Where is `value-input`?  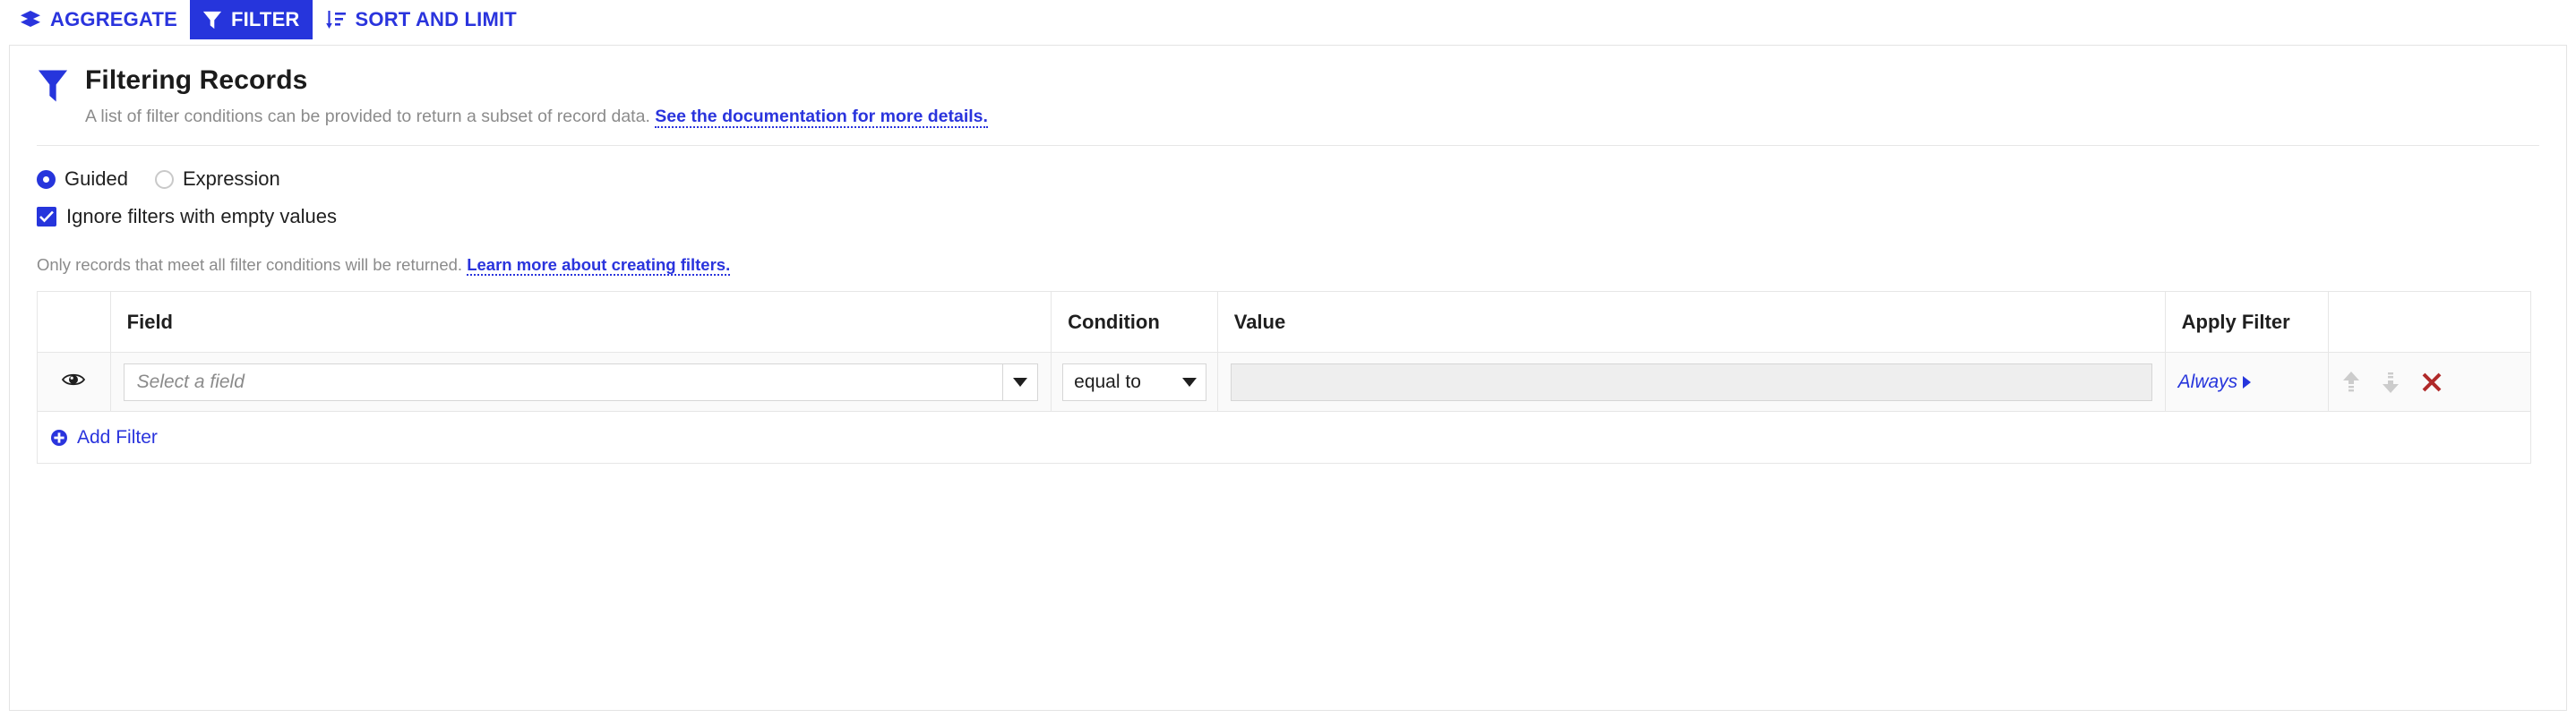 value-input is located at coordinates (1691, 382).